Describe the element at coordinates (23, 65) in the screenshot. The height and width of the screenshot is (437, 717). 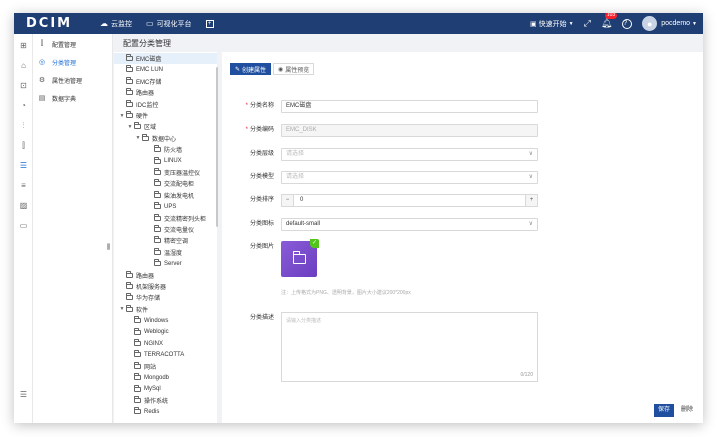
I see `home-icon: ⌂` at that location.